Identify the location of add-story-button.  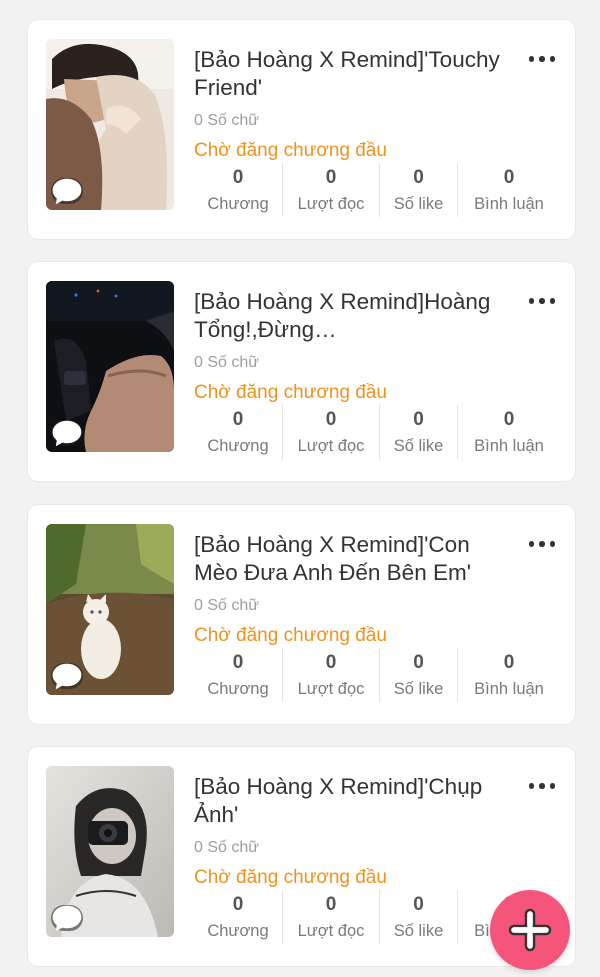
(530, 930).